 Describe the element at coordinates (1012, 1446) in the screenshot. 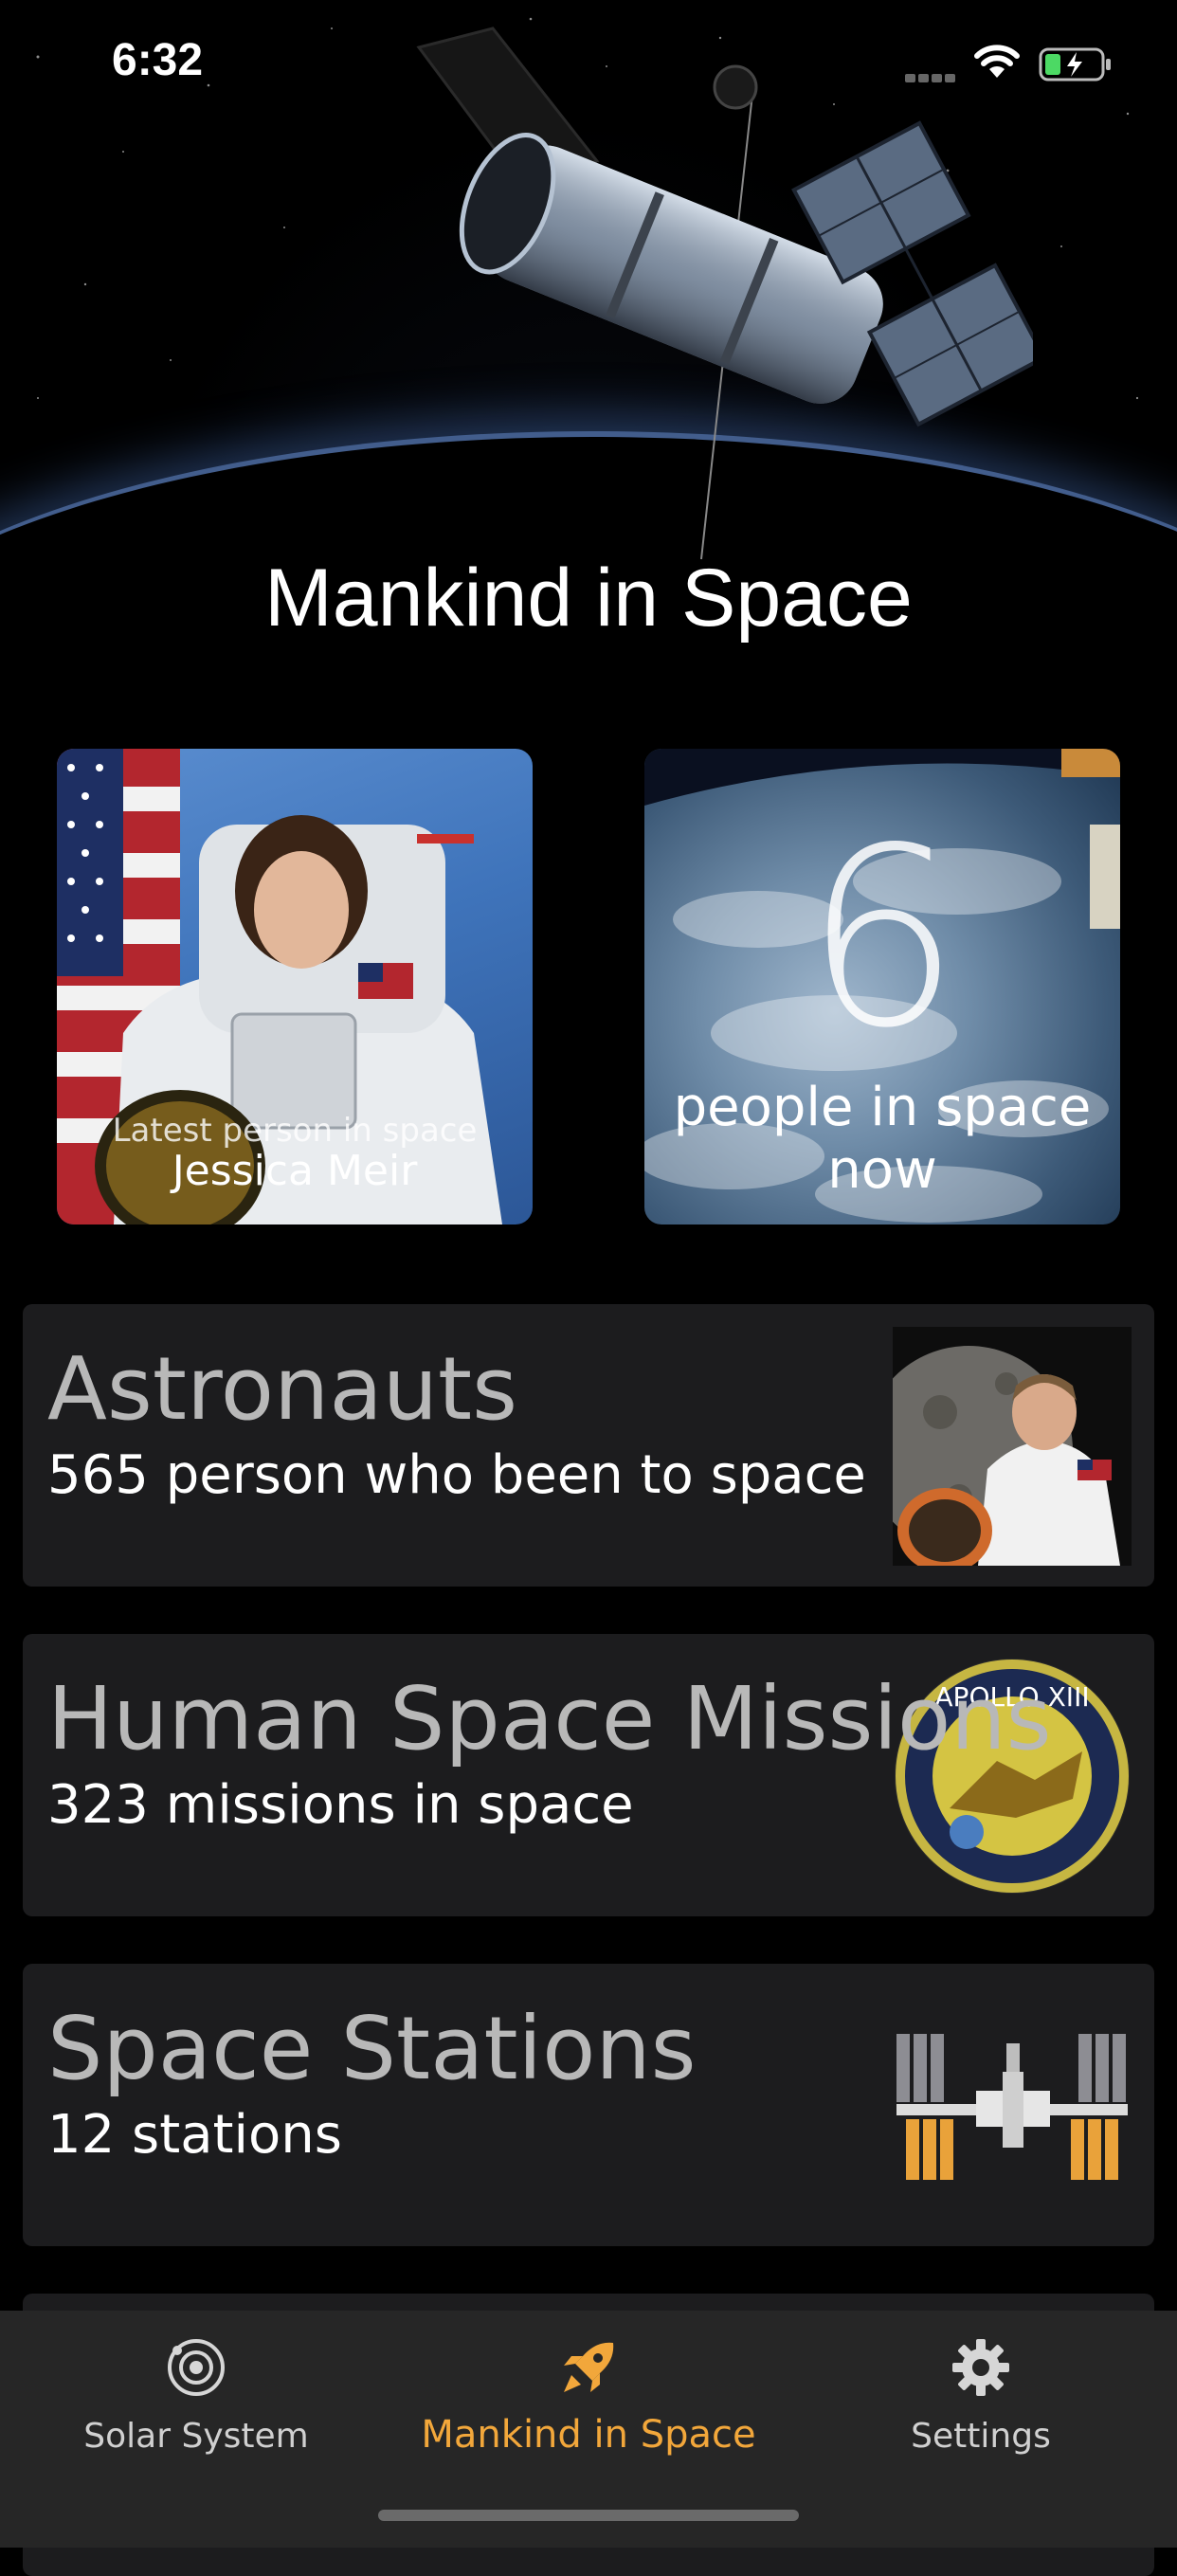

I see `armstrong-portrait-icon` at that location.